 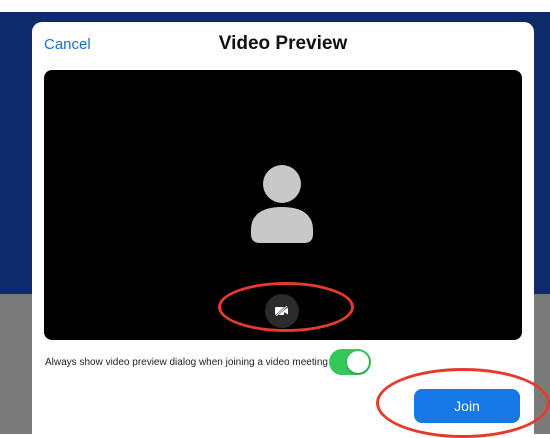 I want to click on toggle-knob, so click(x=358, y=362).